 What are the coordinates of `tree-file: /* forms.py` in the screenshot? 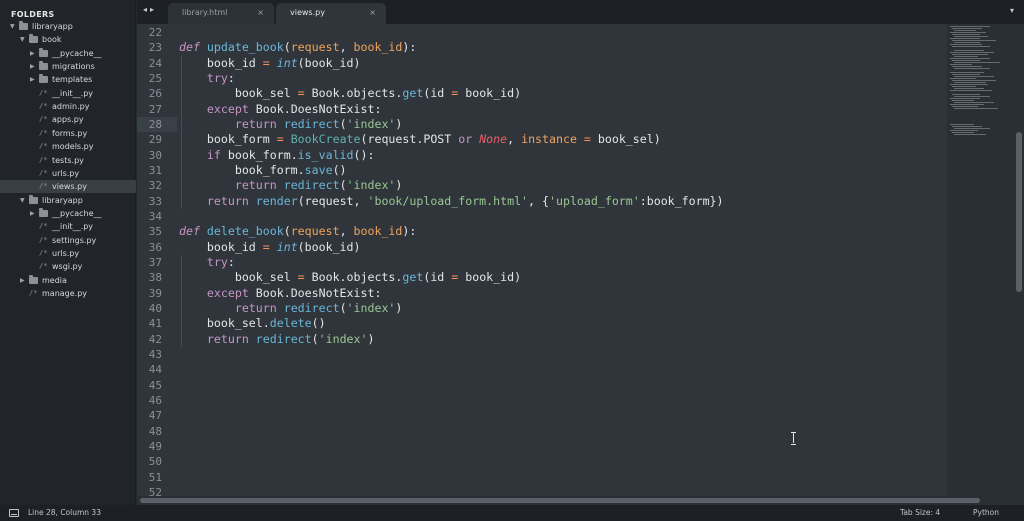 It's located at (68, 133).